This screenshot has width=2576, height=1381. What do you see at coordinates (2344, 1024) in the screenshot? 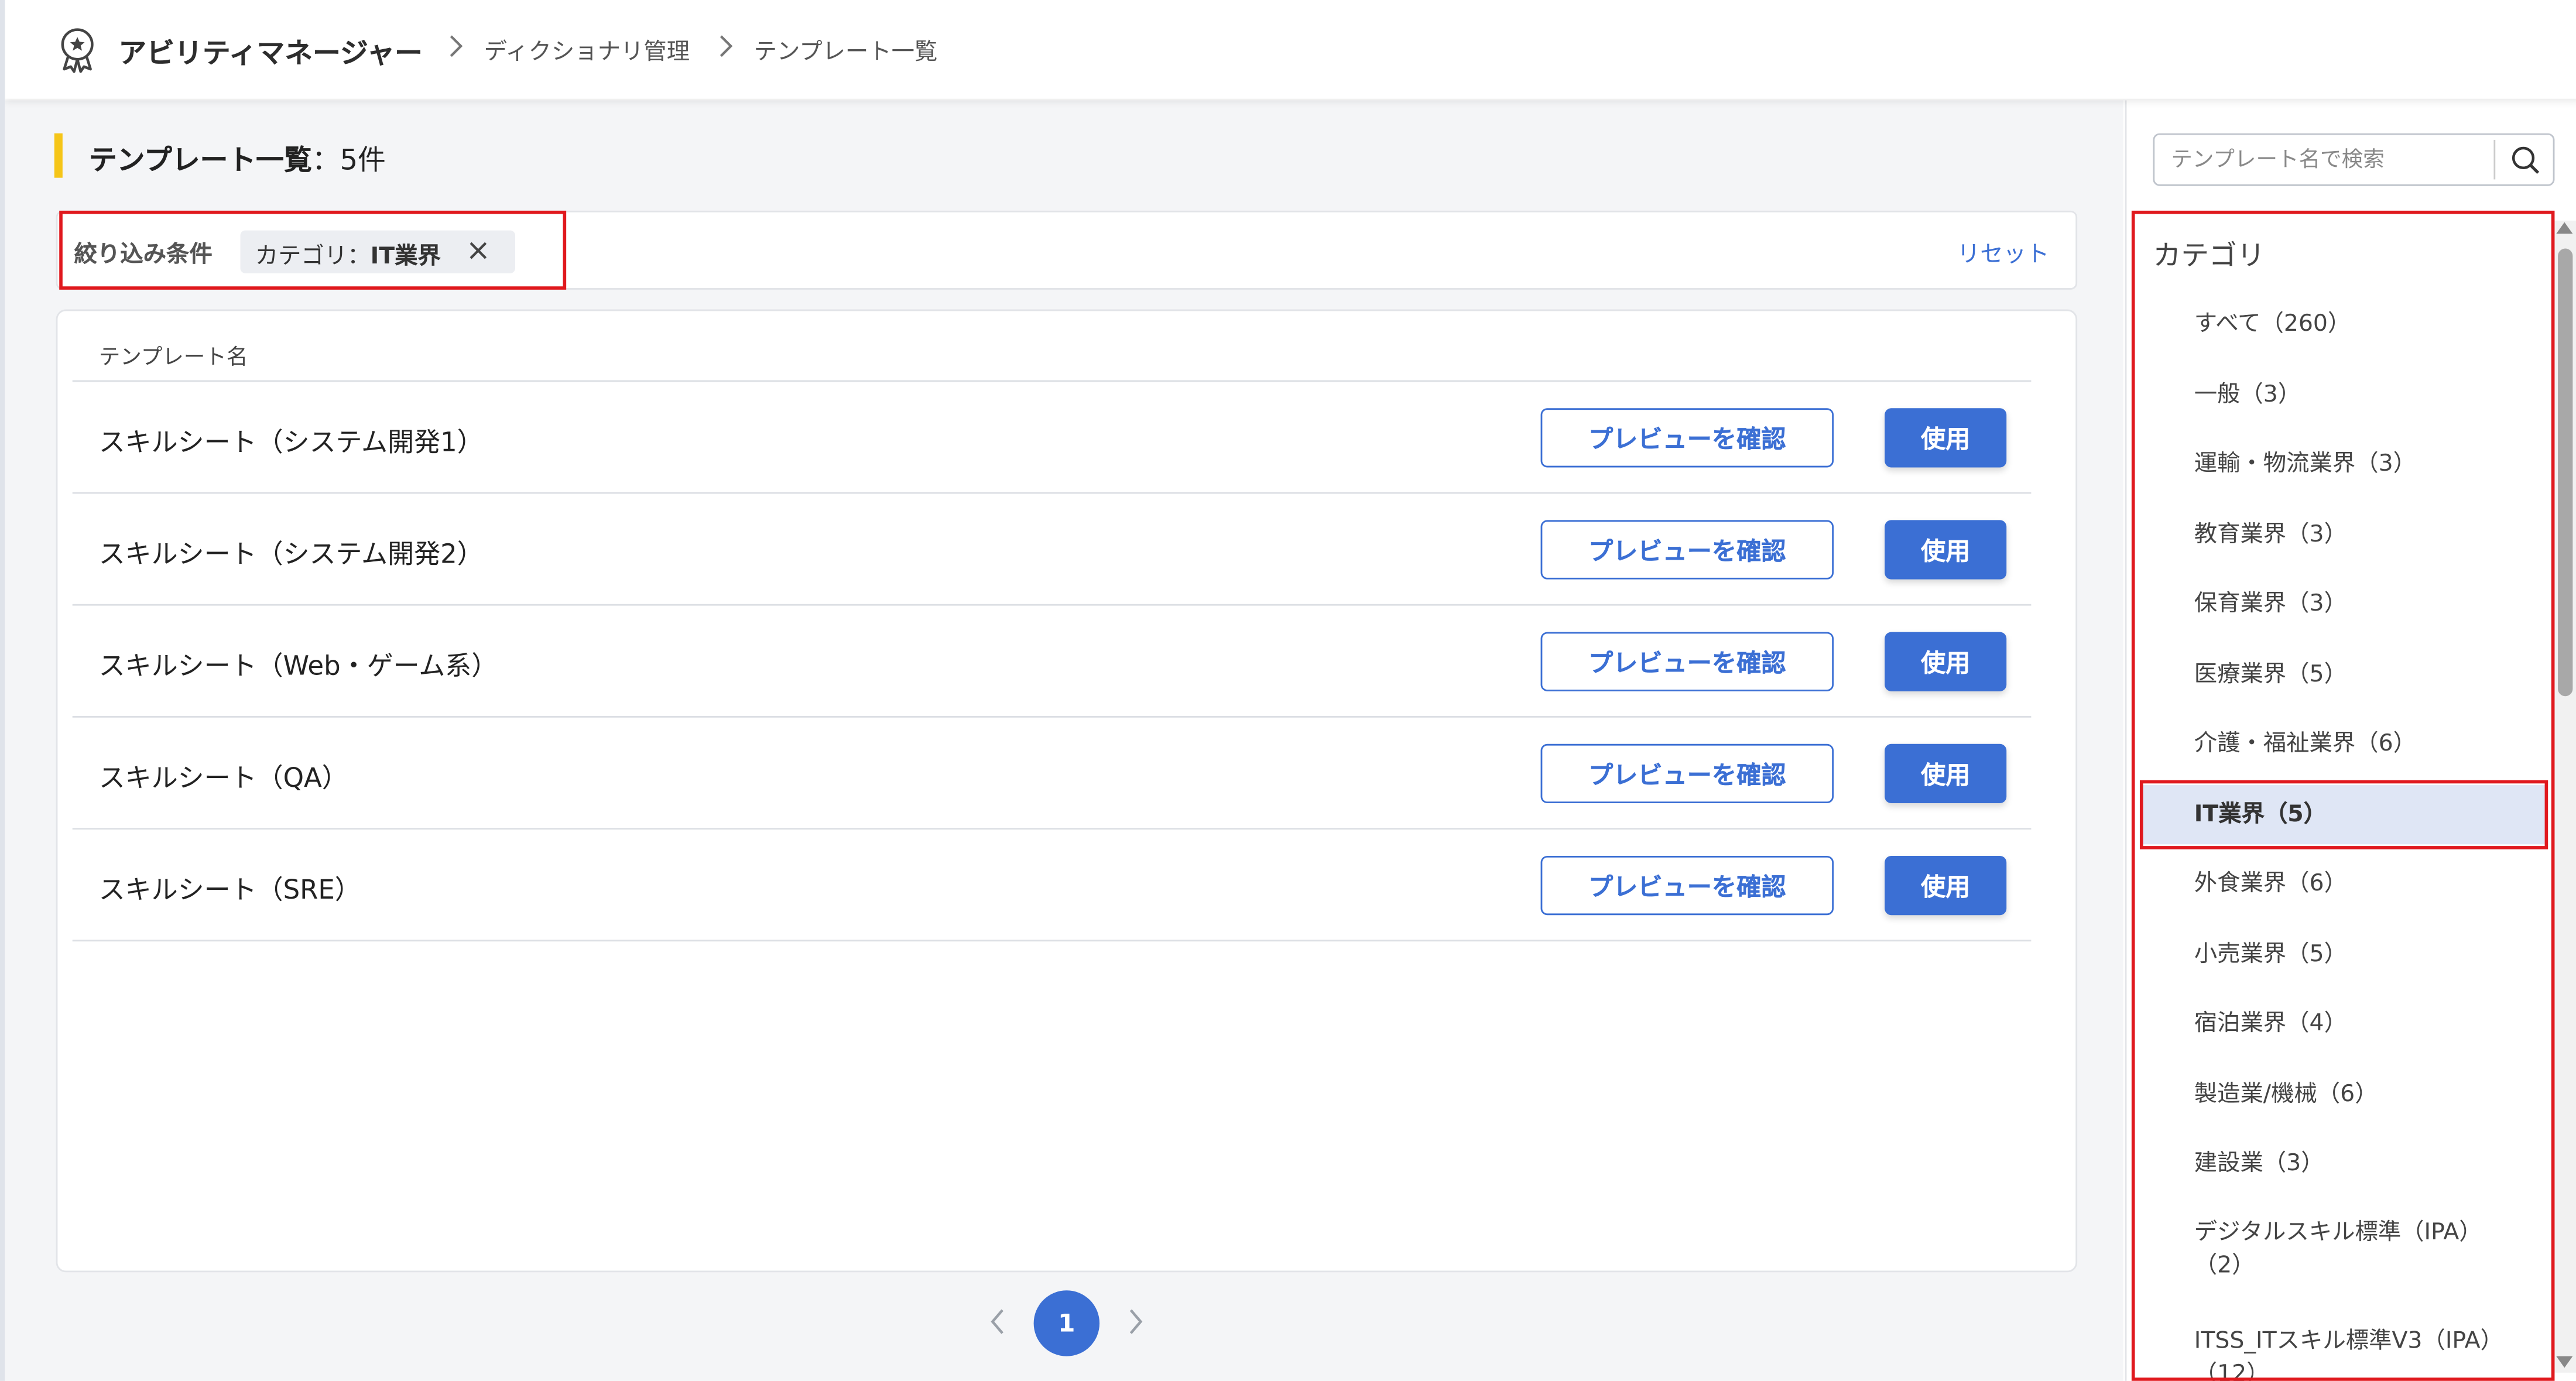
I see `category-item-hotel: 宿泊業界（4）` at bounding box center [2344, 1024].